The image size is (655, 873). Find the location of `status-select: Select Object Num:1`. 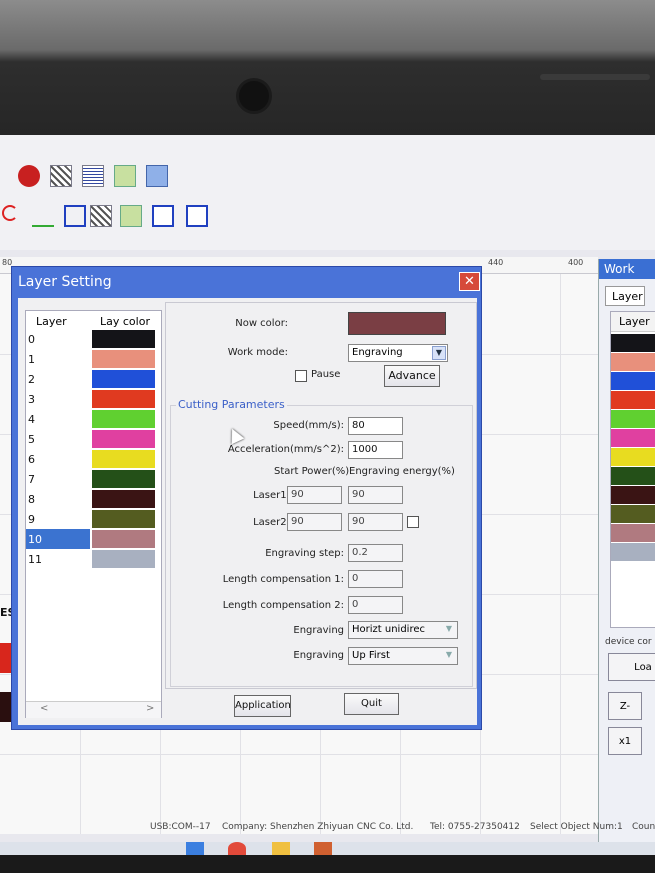

status-select: Select Object Num:1 is located at coordinates (576, 827).